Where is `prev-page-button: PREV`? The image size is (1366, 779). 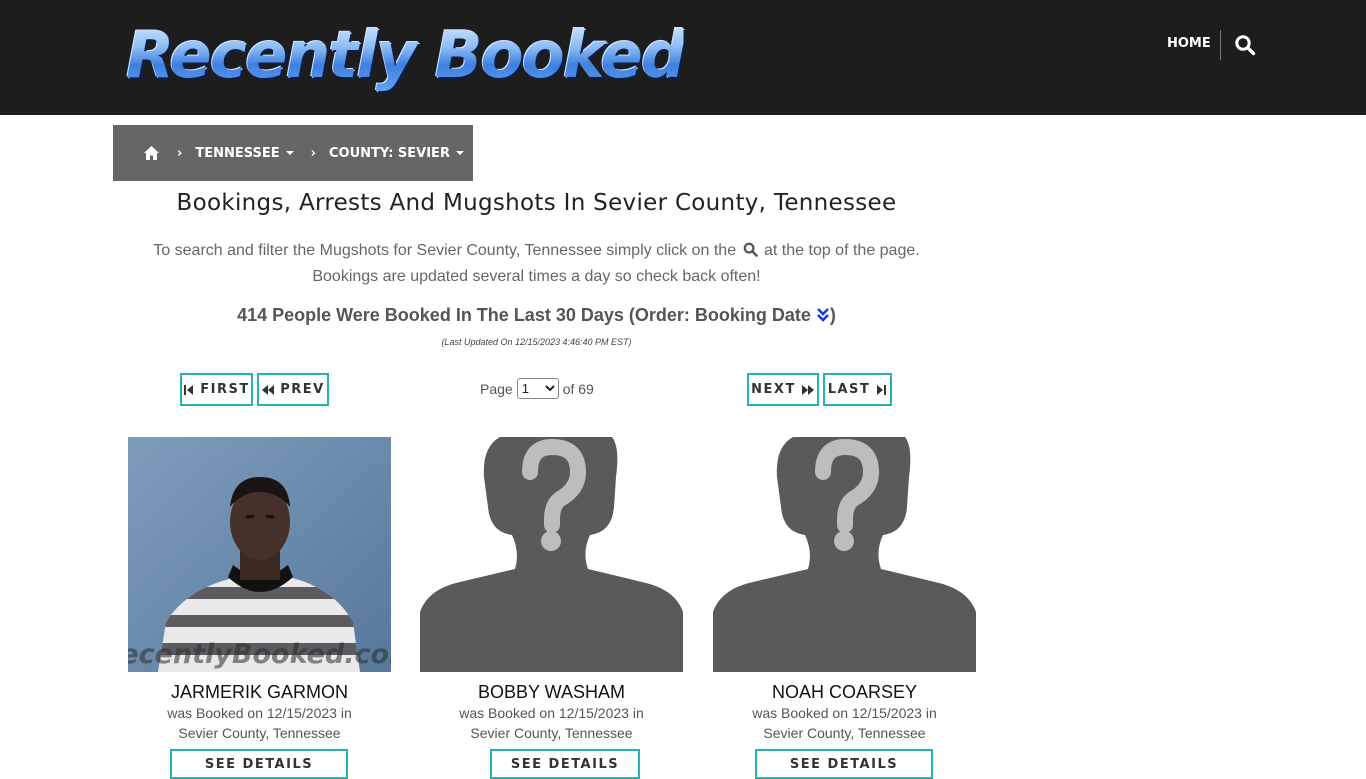 prev-page-button: PREV is located at coordinates (293, 389).